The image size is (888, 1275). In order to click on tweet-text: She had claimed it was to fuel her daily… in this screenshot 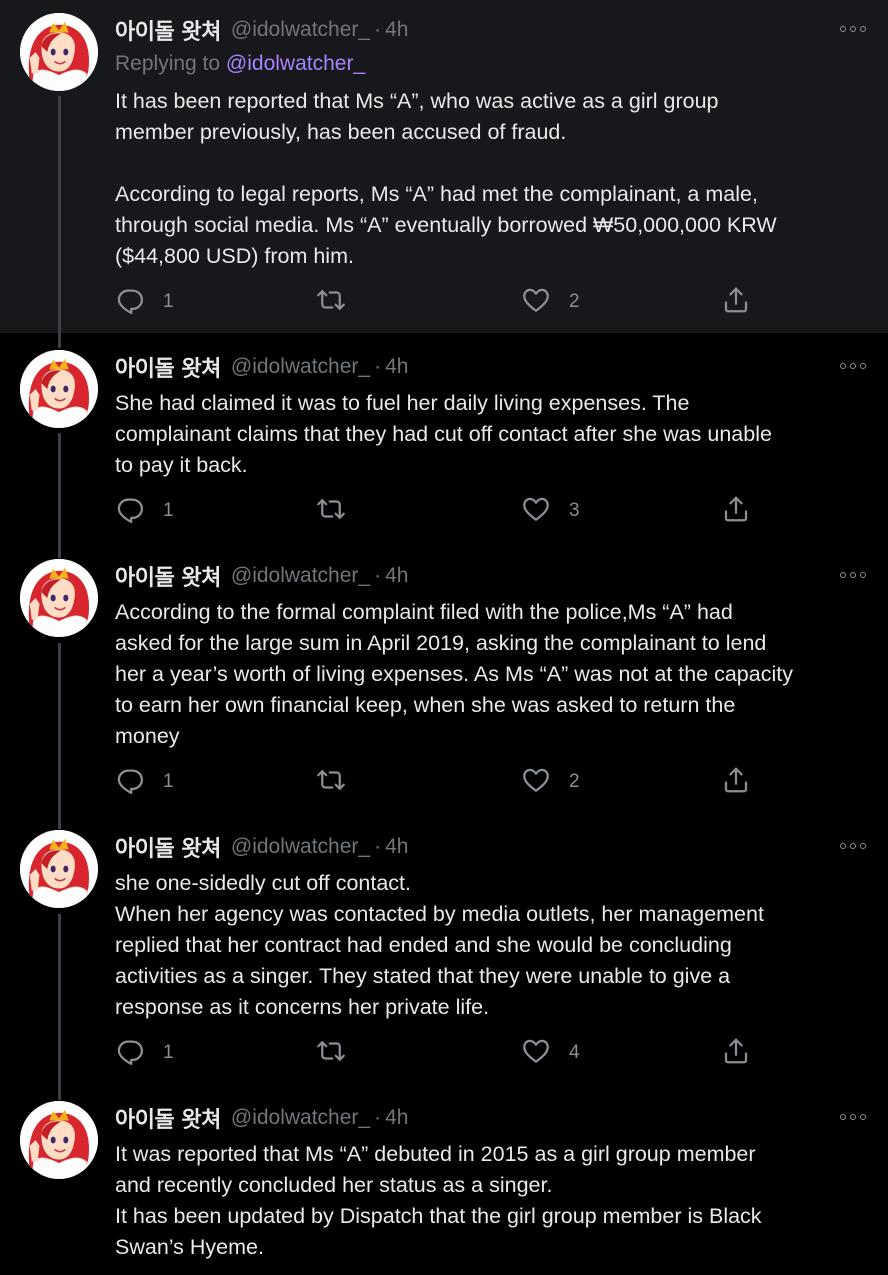, I will do `click(495, 434)`.